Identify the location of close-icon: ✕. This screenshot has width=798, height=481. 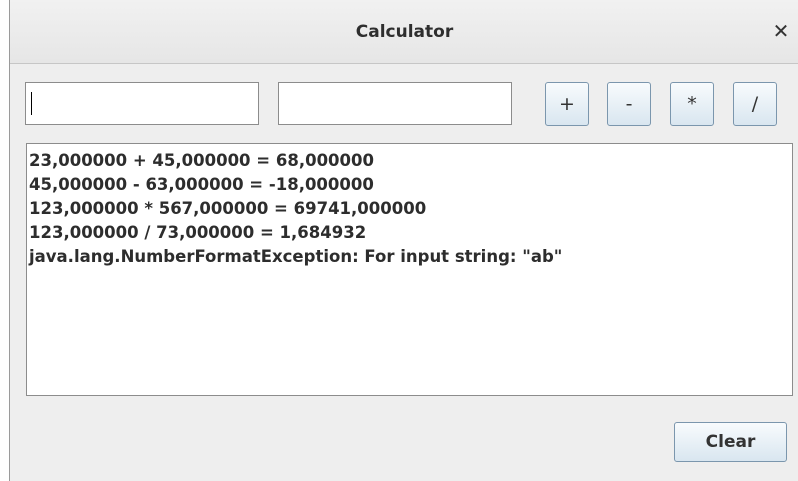
(781, 31).